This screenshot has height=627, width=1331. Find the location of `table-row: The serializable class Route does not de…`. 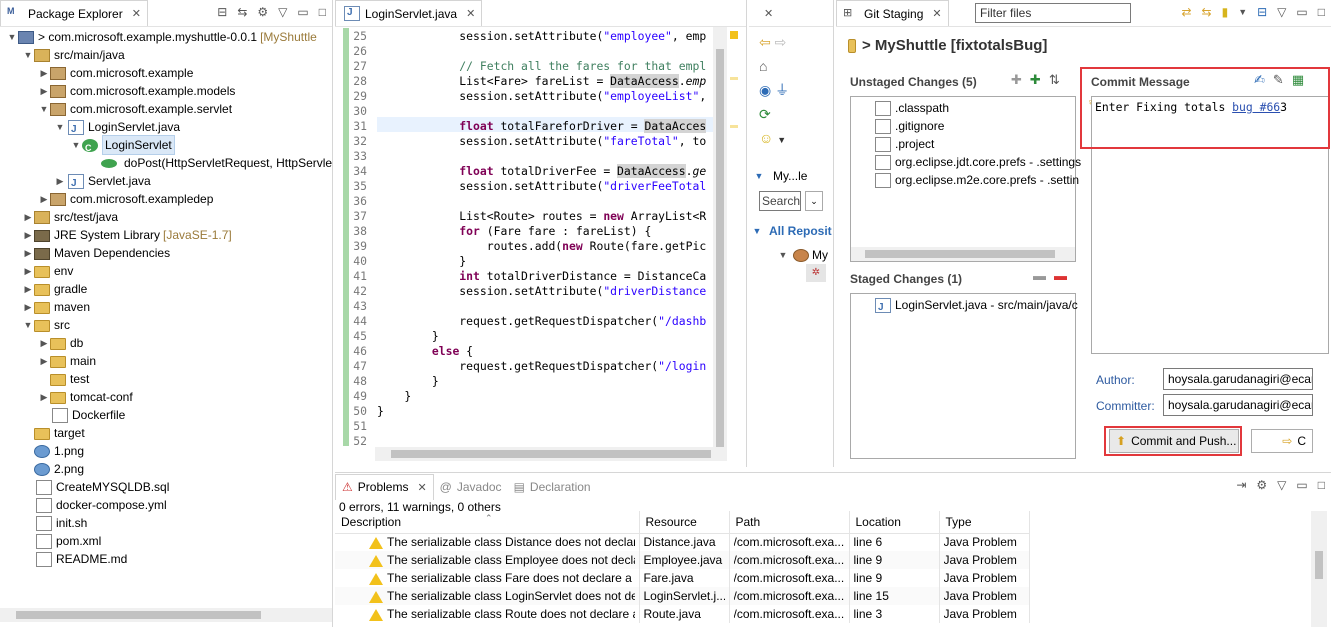

table-row: The serializable class Route does not de… is located at coordinates (682, 614).